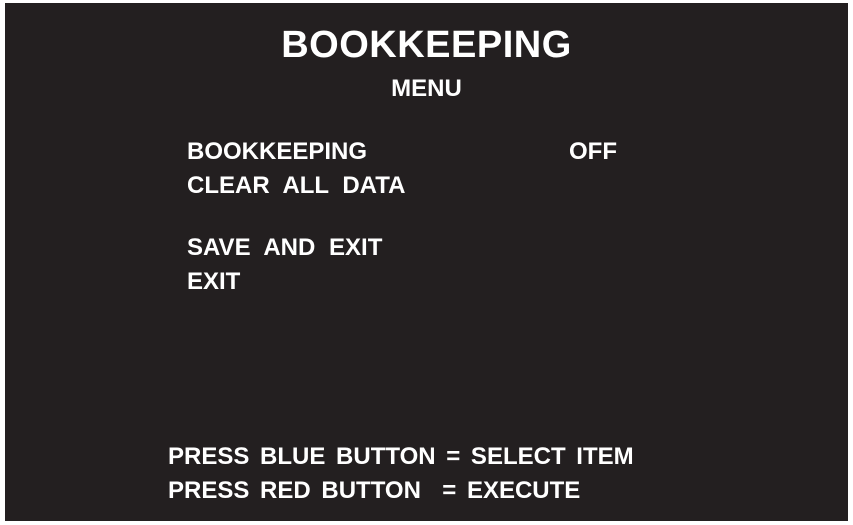 The image size is (853, 525). Describe the element at coordinates (593, 152) in the screenshot. I see `bookkeeping-status-value: OFF` at that location.